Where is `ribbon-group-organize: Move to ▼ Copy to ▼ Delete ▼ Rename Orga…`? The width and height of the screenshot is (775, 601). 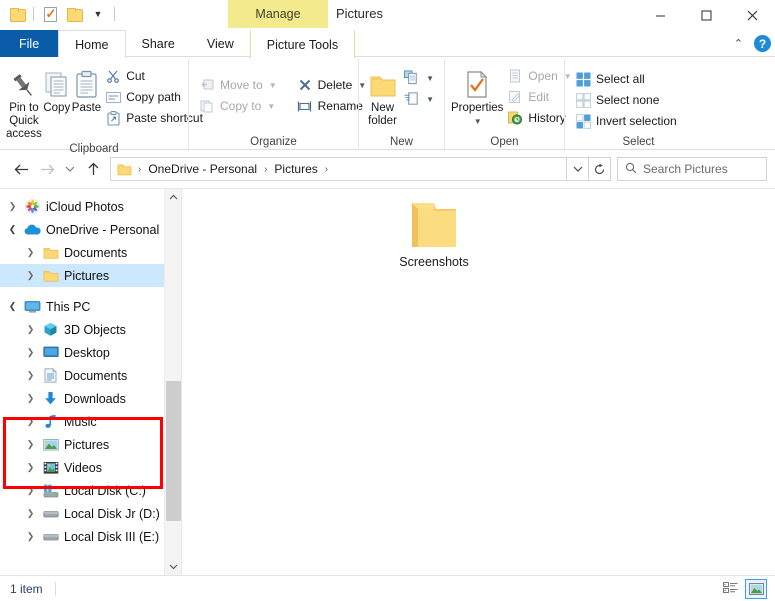
ribbon-group-organize: Move to ▼ Copy to ▼ Delete ▼ Rename Orga… is located at coordinates (277, 104).